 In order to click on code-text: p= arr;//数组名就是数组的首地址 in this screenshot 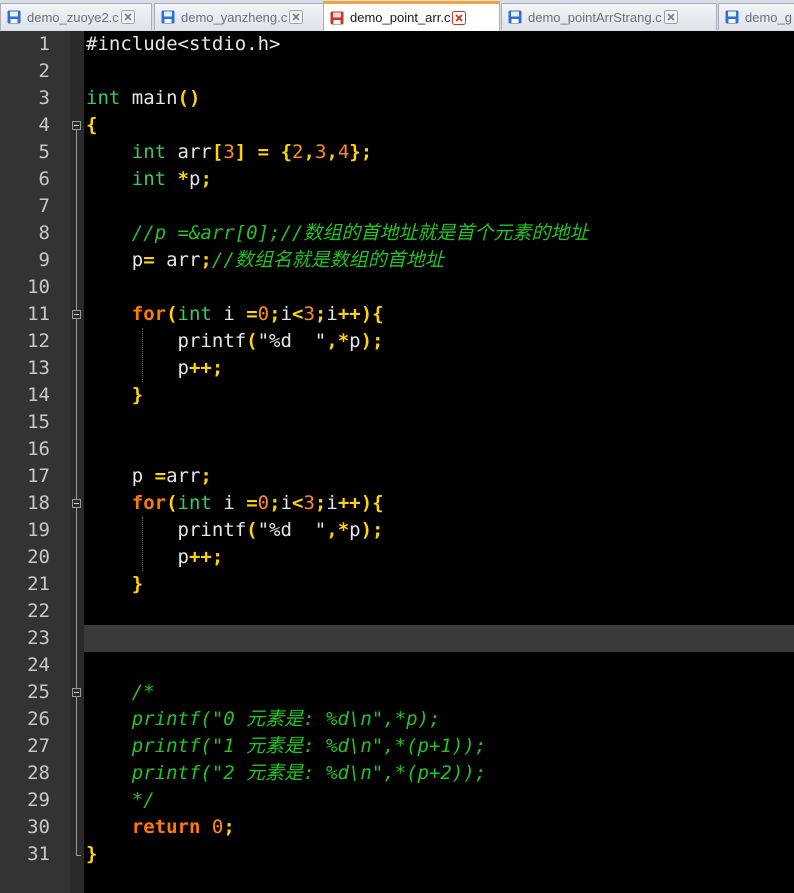, I will do `click(265, 260)`.